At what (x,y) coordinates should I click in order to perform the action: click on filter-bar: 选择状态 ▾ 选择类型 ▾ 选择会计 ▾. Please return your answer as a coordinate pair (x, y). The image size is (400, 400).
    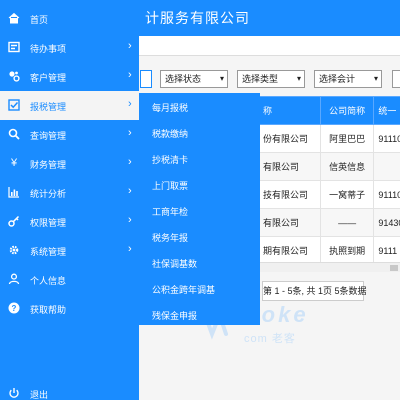
    Looking at the image, I should click on (265, 79).